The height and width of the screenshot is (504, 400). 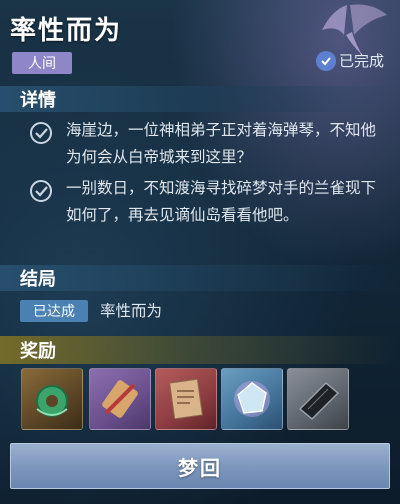 What do you see at coordinates (200, 99) in the screenshot?
I see `details-heading: 详情` at bounding box center [200, 99].